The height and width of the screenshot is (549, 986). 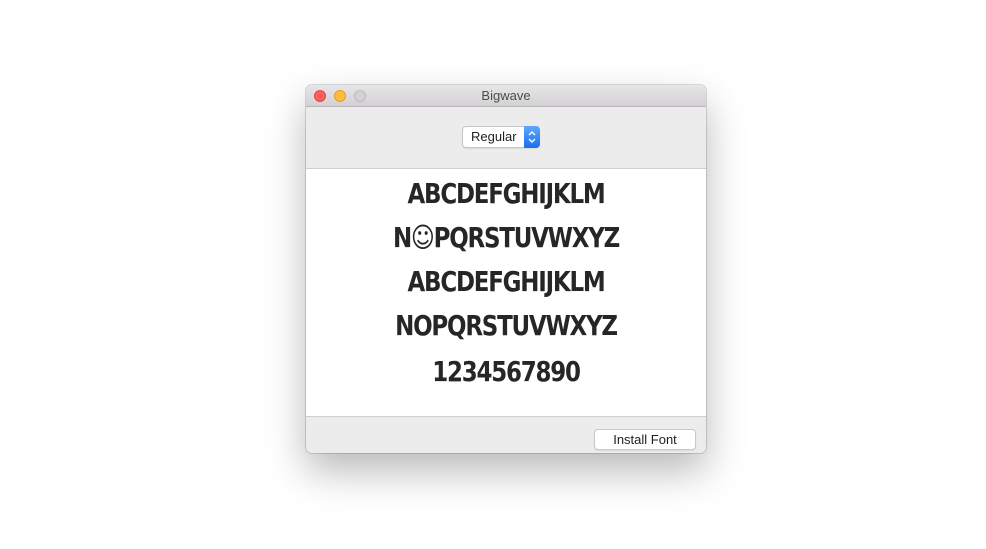 I want to click on font-style-popup: Regular, so click(x=501, y=137).